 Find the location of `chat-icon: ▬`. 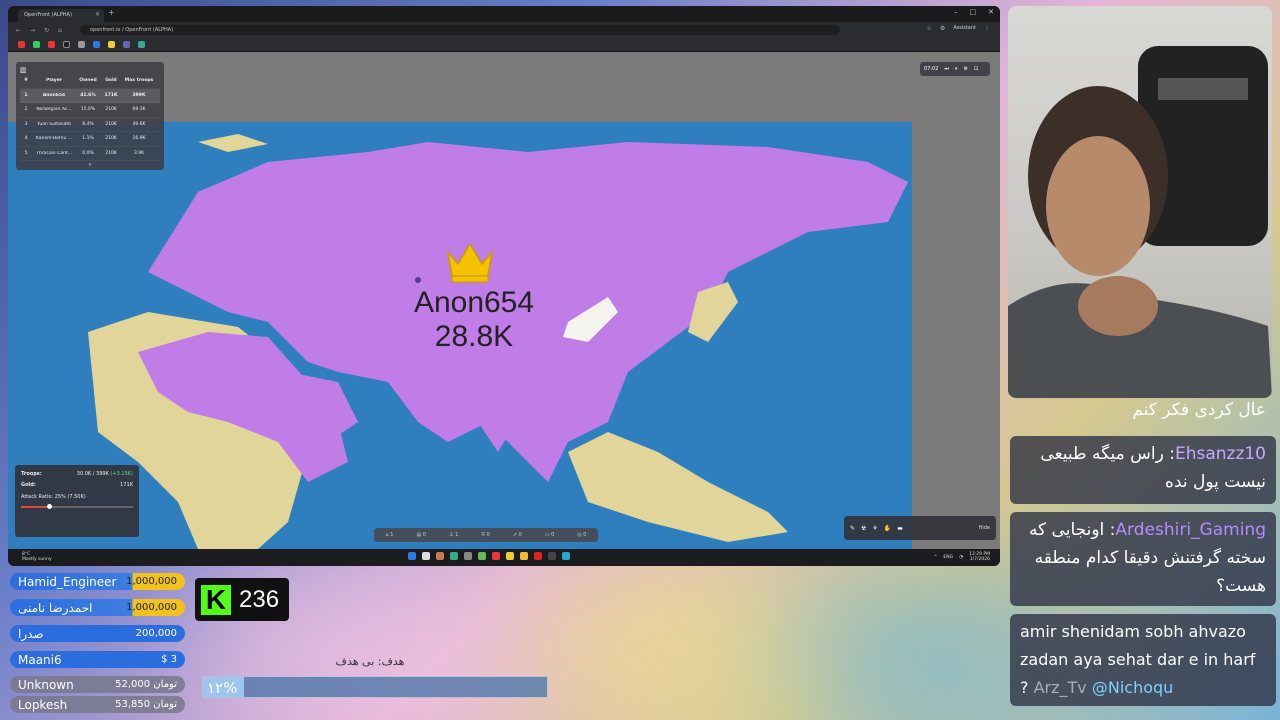

chat-icon: ▬ is located at coordinates (900, 528).